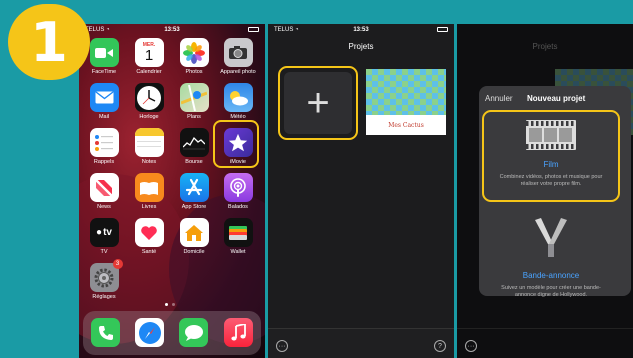  What do you see at coordinates (551, 237) in the screenshot?
I see `spotlight-icon` at bounding box center [551, 237].